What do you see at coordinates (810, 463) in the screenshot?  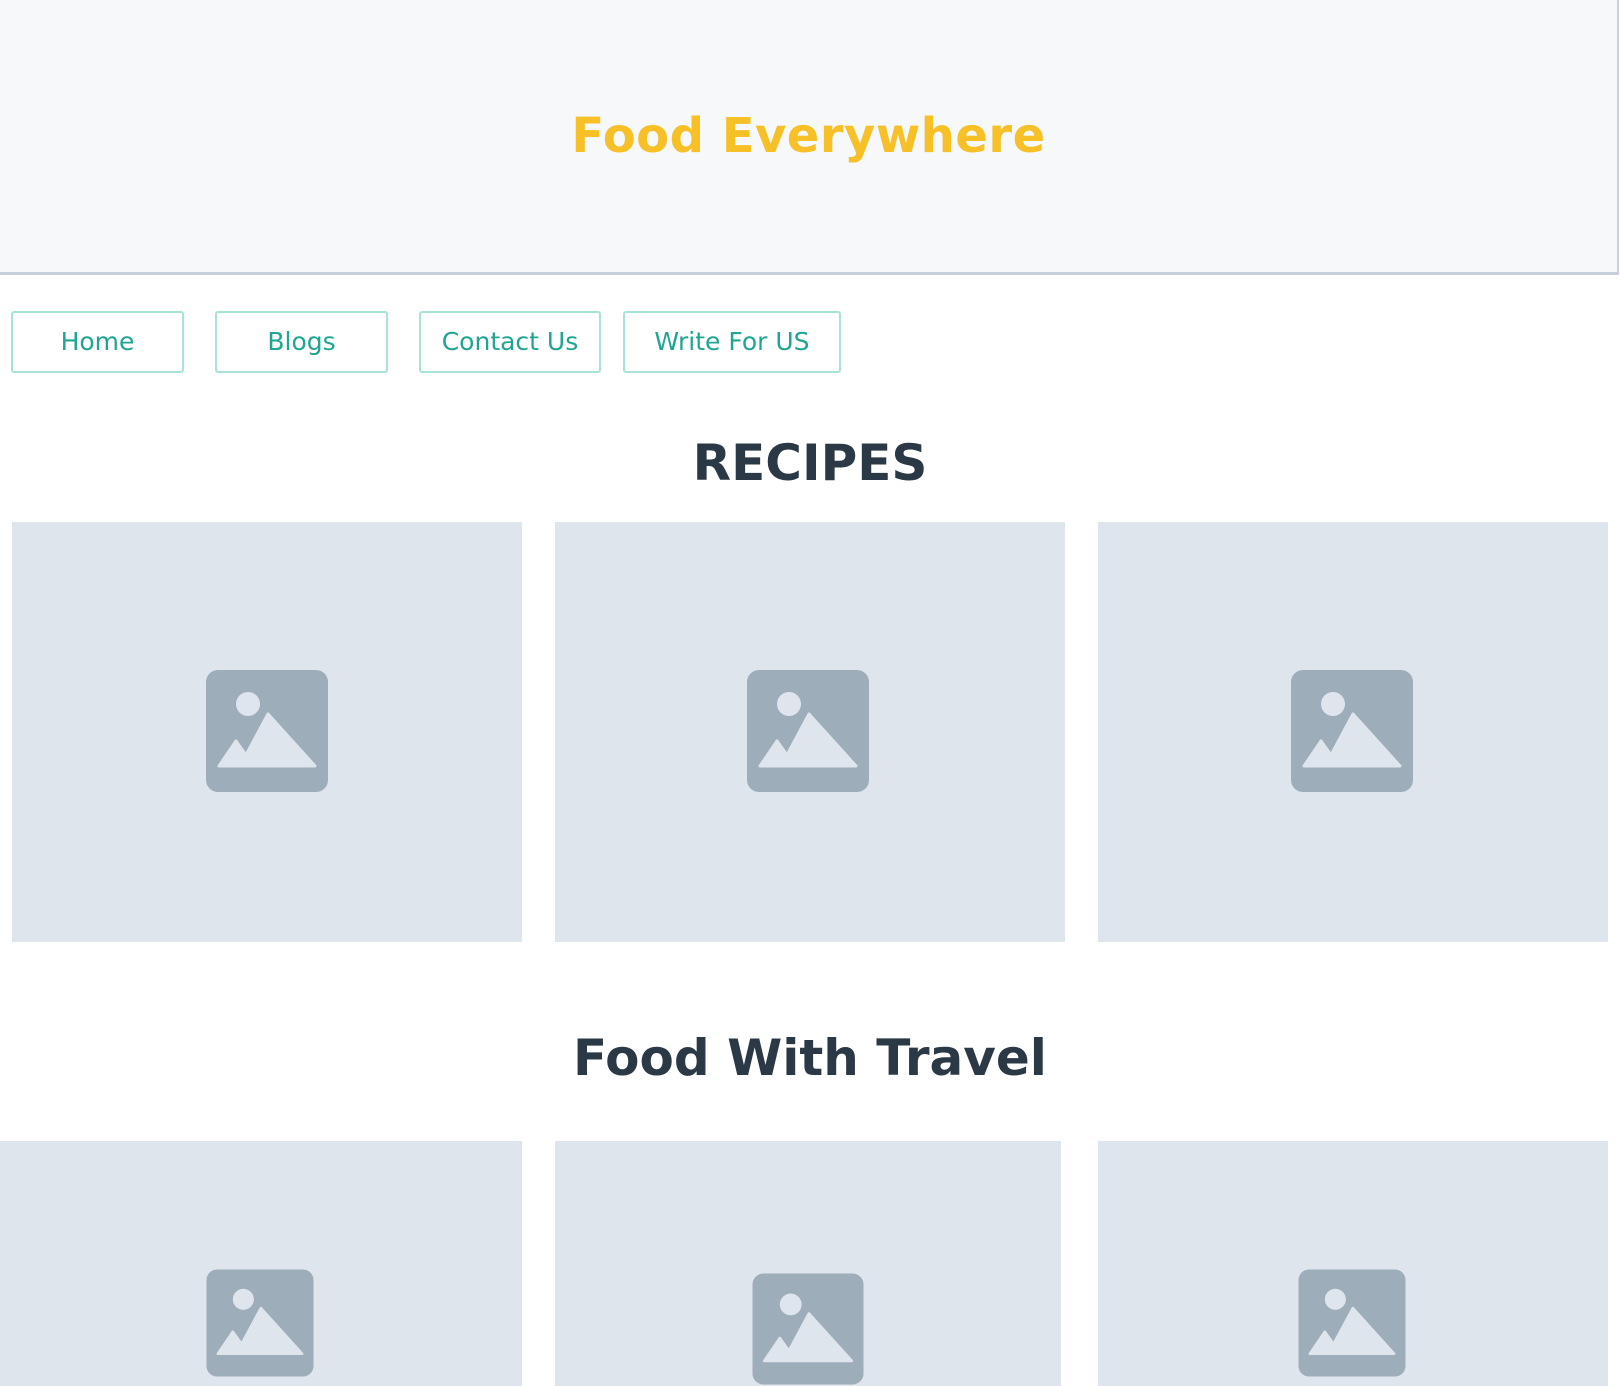 I see `recipes-section-title: RECIPES` at bounding box center [810, 463].